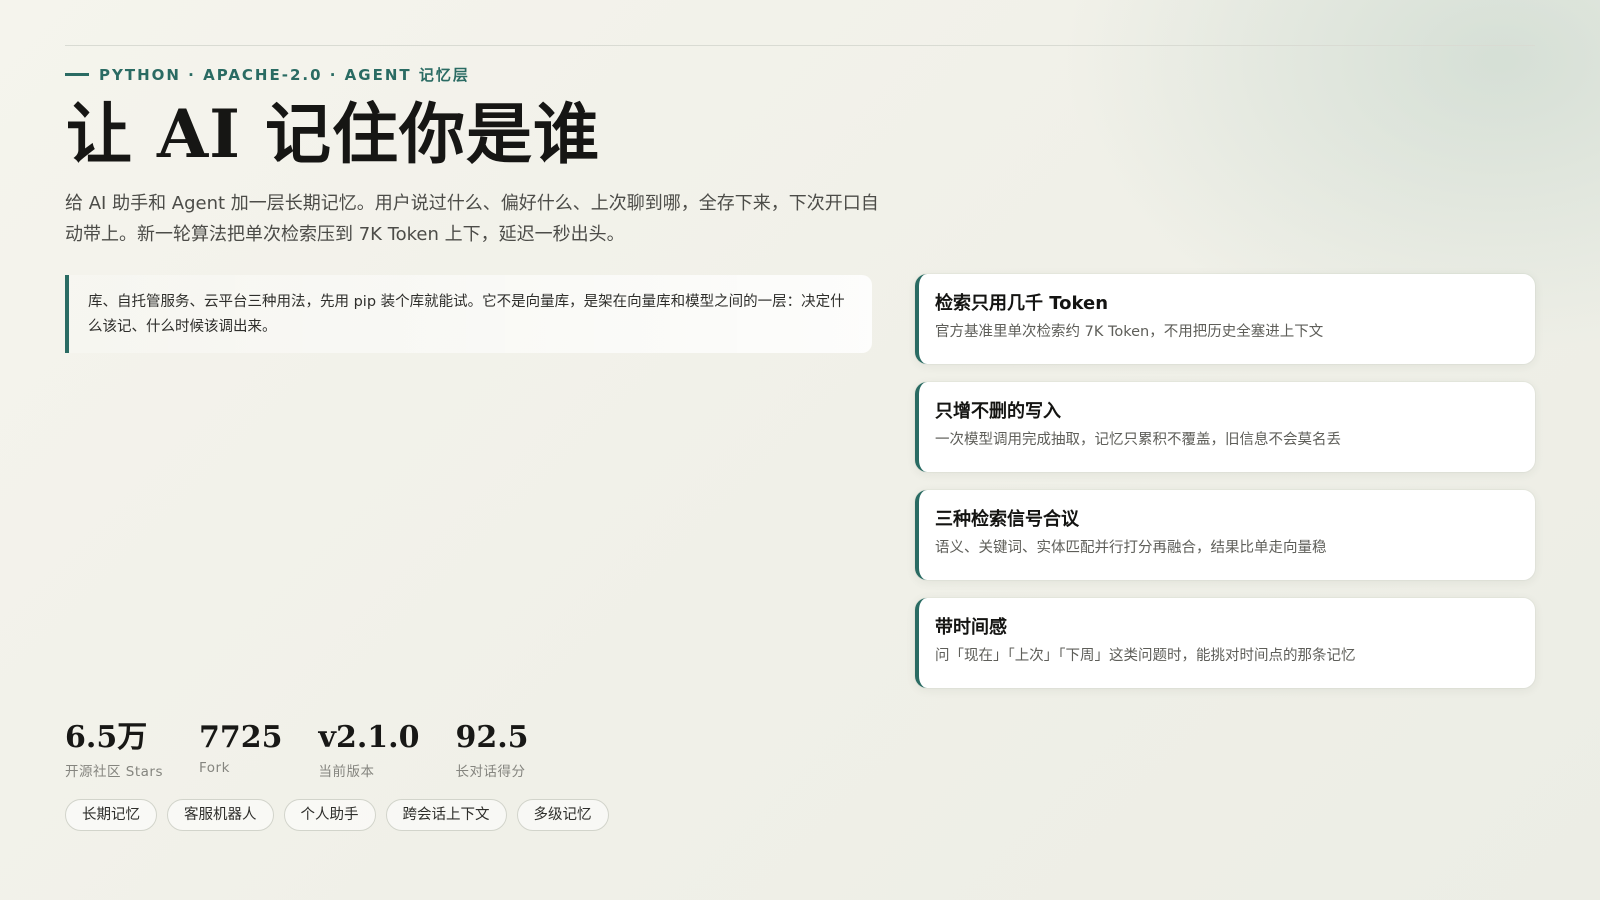  Describe the element at coordinates (106, 737) in the screenshot. I see `stat-value: 6.5万` at that location.